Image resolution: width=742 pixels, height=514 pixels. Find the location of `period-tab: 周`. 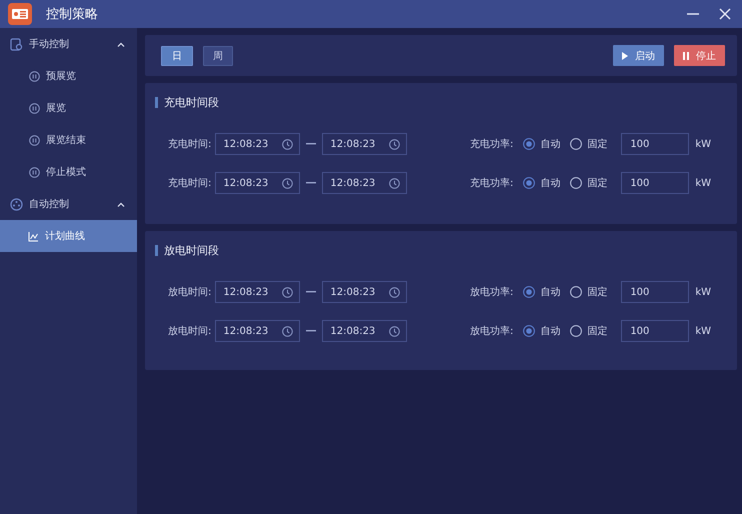

period-tab: 周 is located at coordinates (218, 56).